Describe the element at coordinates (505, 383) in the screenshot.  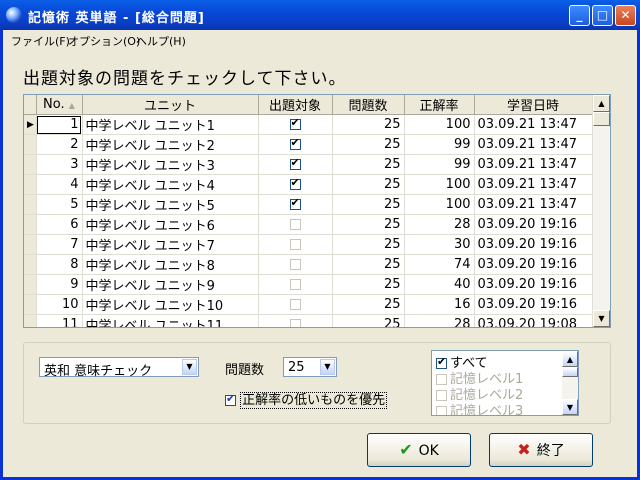
I see `memory-level-list: ✔ すべて 記憶レベル1 記憶レベル2 記憶レベル3 ▲ ▼` at that location.